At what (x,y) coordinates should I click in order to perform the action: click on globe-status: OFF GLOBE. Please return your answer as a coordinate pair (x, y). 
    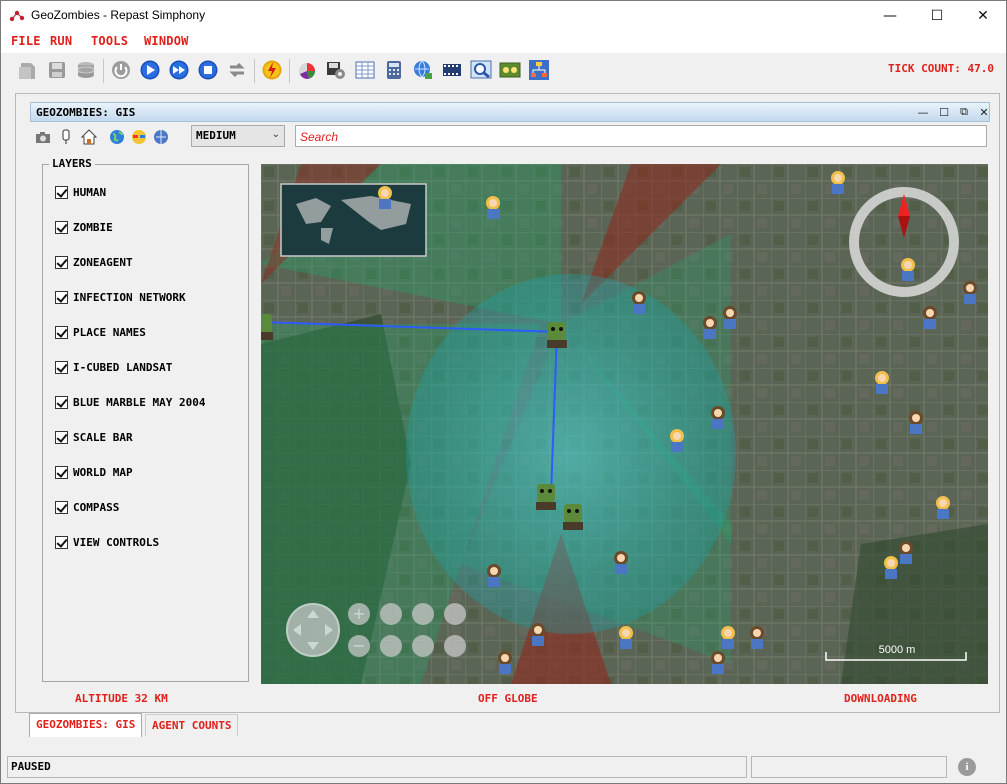
    Looking at the image, I should click on (508, 698).